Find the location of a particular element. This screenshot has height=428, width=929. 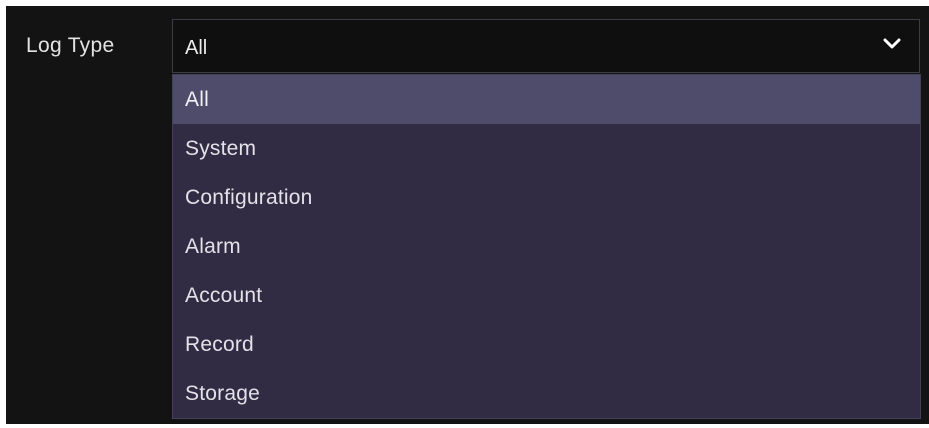

log-type-selected-value: All is located at coordinates (196, 48).